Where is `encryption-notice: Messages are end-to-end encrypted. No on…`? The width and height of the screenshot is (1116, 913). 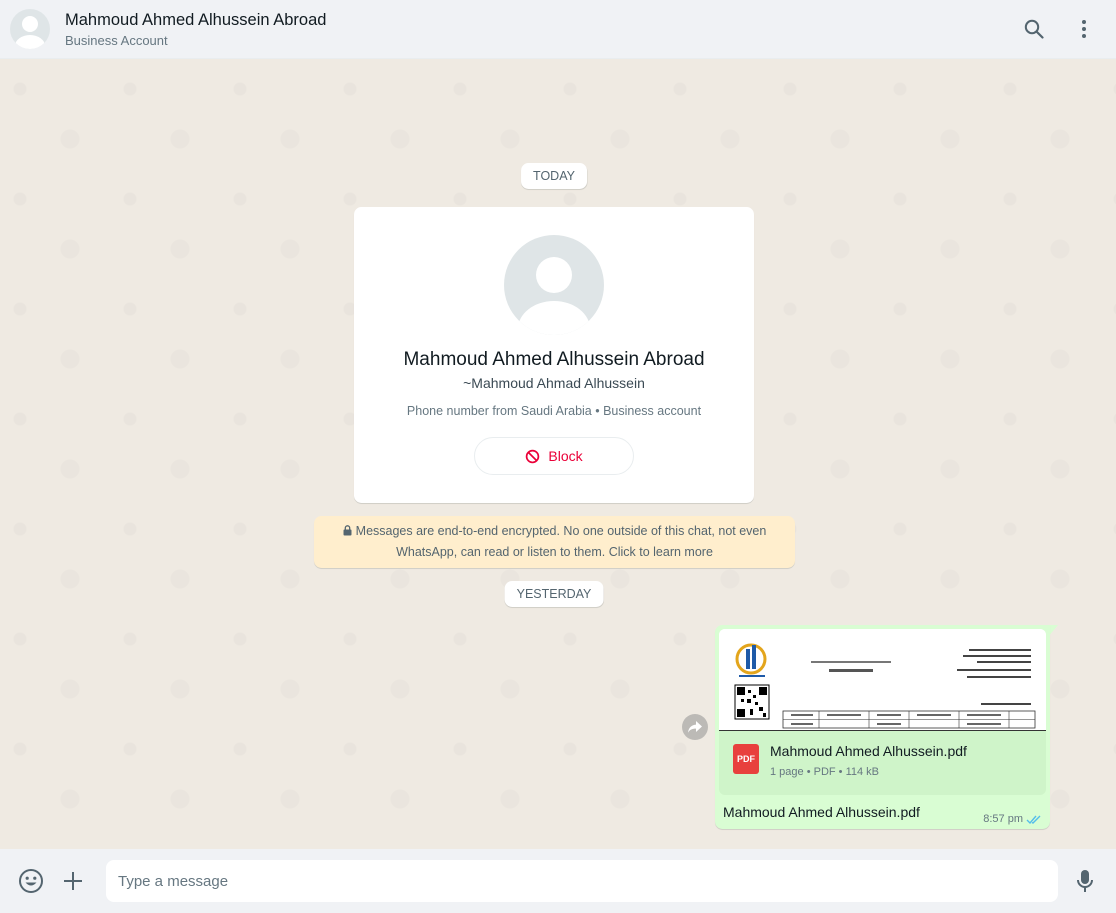 encryption-notice: Messages are end-to-end encrypted. No on… is located at coordinates (554, 542).